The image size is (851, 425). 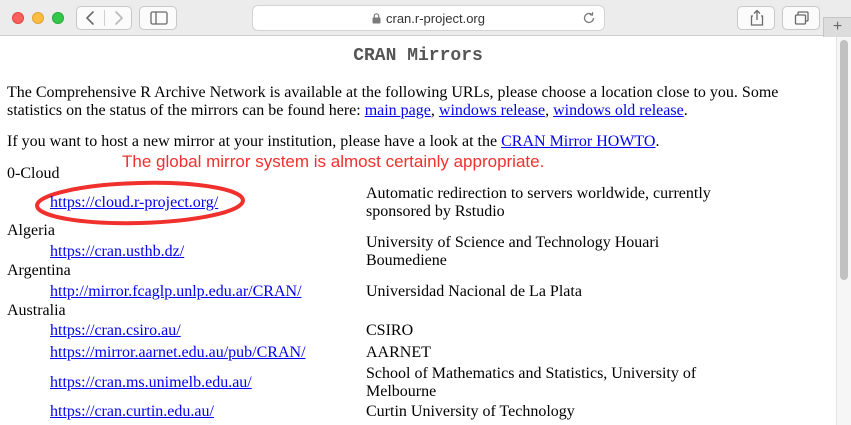 I want to click on url-text: cran.r-project.org, so click(x=435, y=18).